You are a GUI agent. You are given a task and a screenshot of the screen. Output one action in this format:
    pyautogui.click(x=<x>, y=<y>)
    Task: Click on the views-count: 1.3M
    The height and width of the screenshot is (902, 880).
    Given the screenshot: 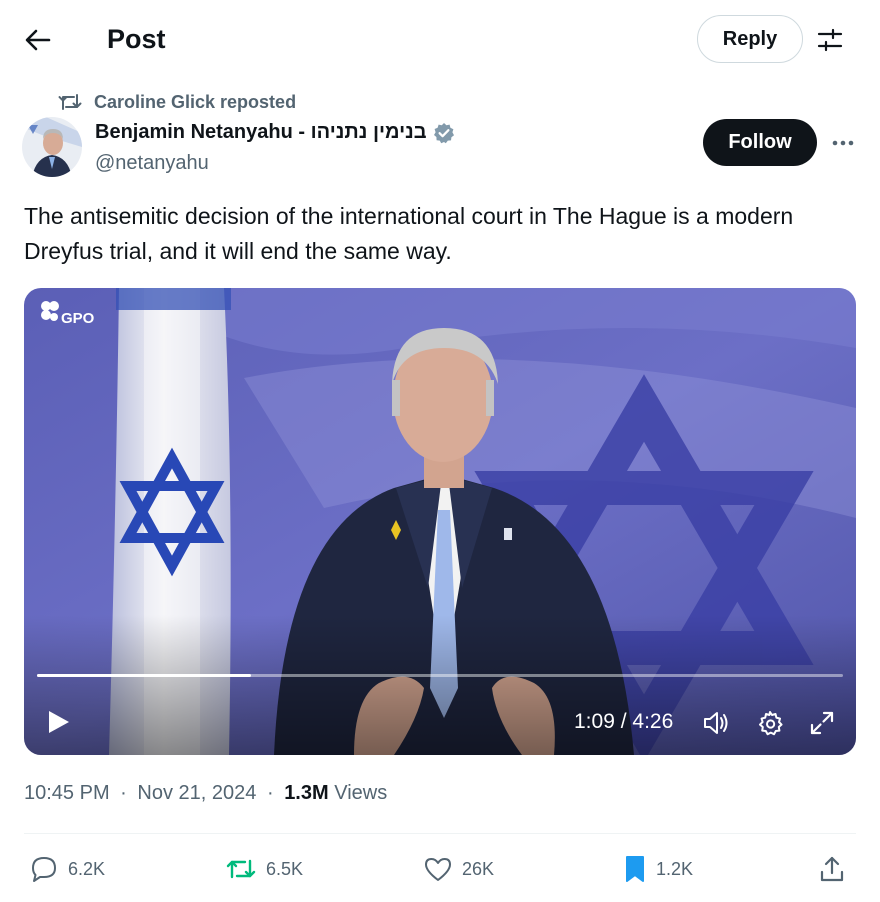 What is the action you would take?
    pyautogui.click(x=306, y=793)
    